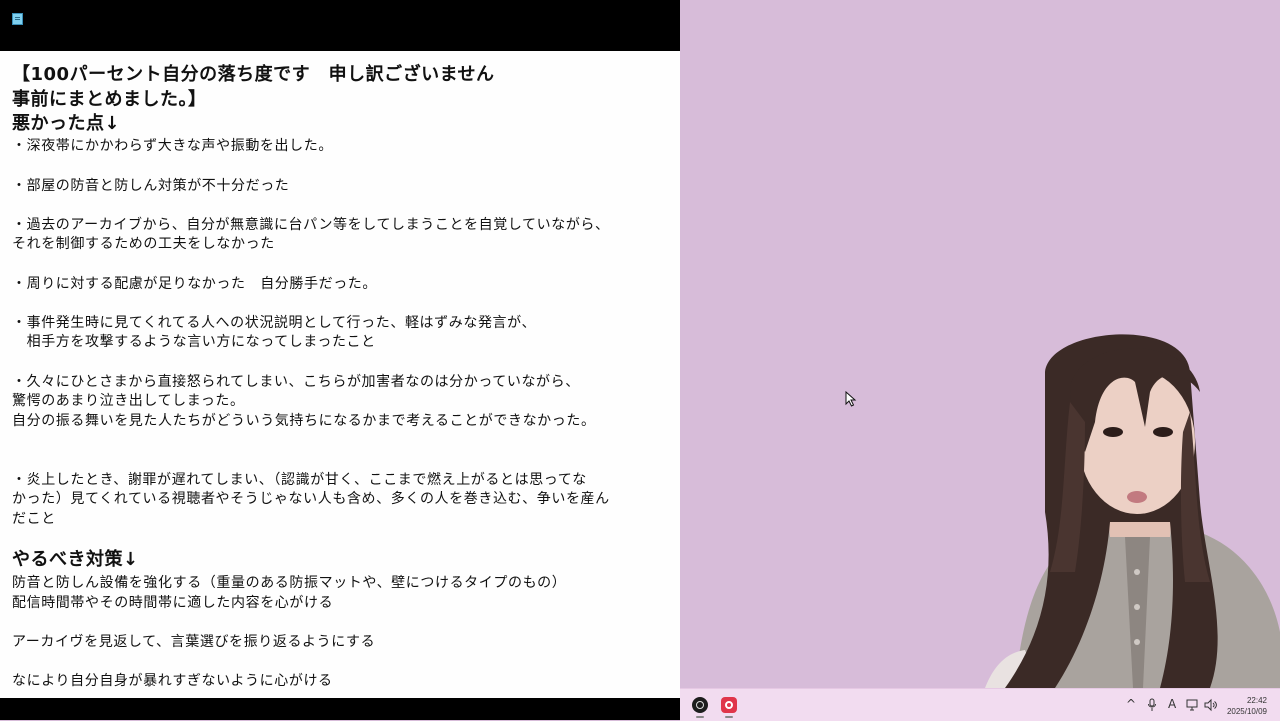 The image size is (1280, 721). What do you see at coordinates (194, 642) in the screenshot?
I see `note-text-line: アーカイヴを見返して、言葉選びを振り返るようにする` at bounding box center [194, 642].